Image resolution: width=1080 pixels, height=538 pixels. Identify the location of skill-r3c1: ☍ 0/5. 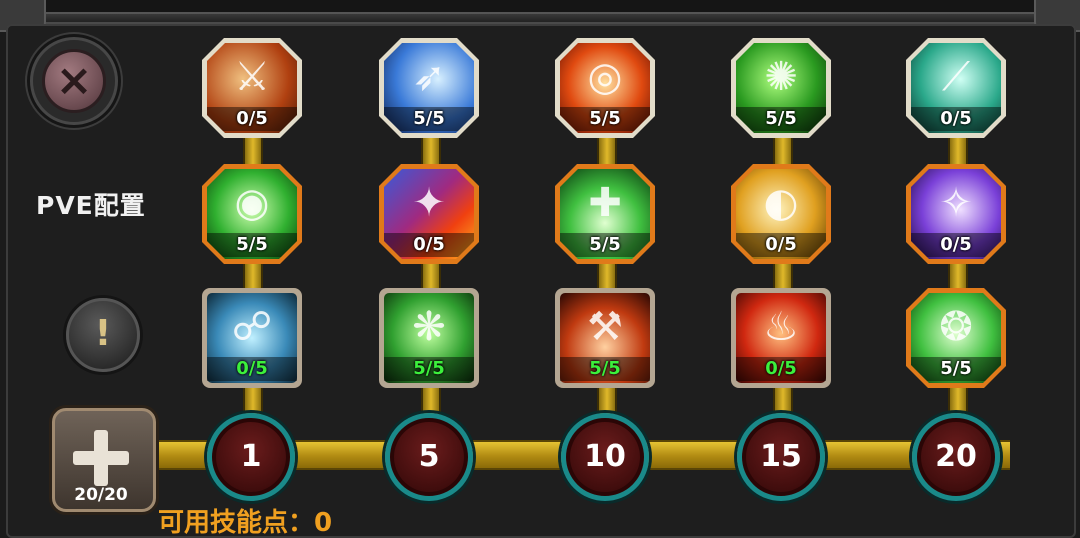
(252, 338).